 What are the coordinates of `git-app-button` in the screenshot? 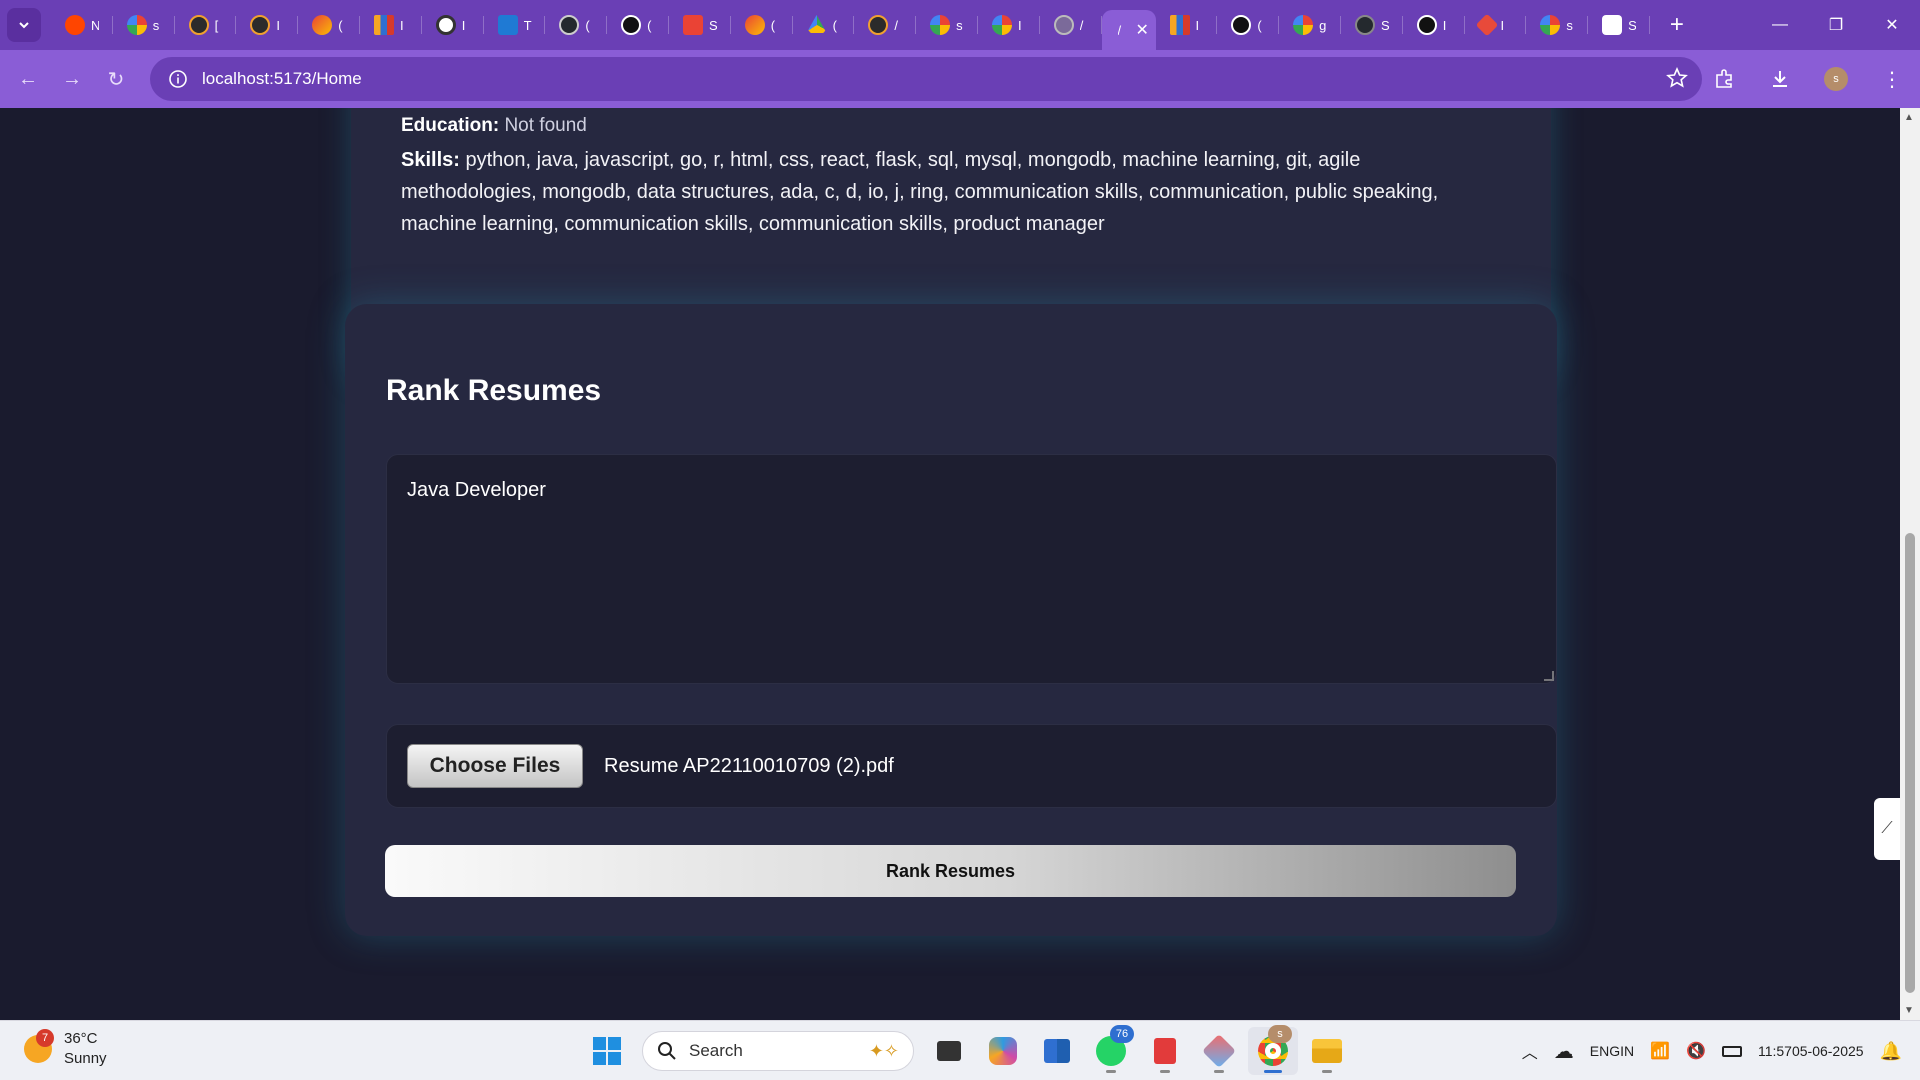 It's located at (1219, 1051).